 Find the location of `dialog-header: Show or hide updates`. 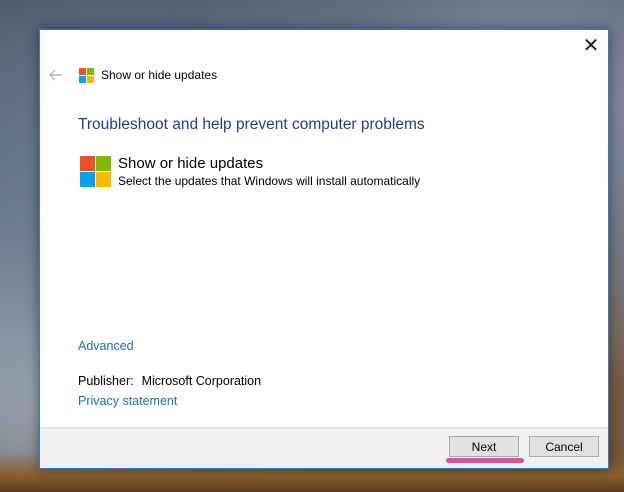

dialog-header: Show or hide updates is located at coordinates (324, 75).